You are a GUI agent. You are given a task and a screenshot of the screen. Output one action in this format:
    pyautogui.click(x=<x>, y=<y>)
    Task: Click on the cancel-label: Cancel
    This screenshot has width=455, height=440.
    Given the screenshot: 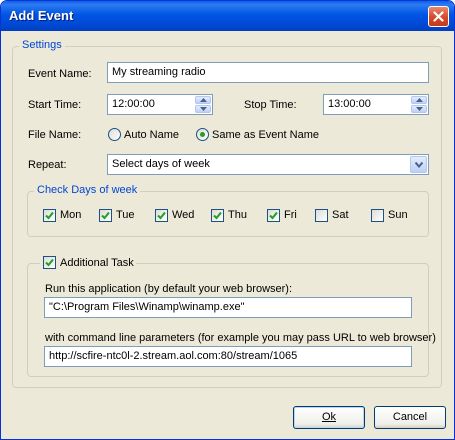 What is the action you would take?
    pyautogui.click(x=410, y=417)
    